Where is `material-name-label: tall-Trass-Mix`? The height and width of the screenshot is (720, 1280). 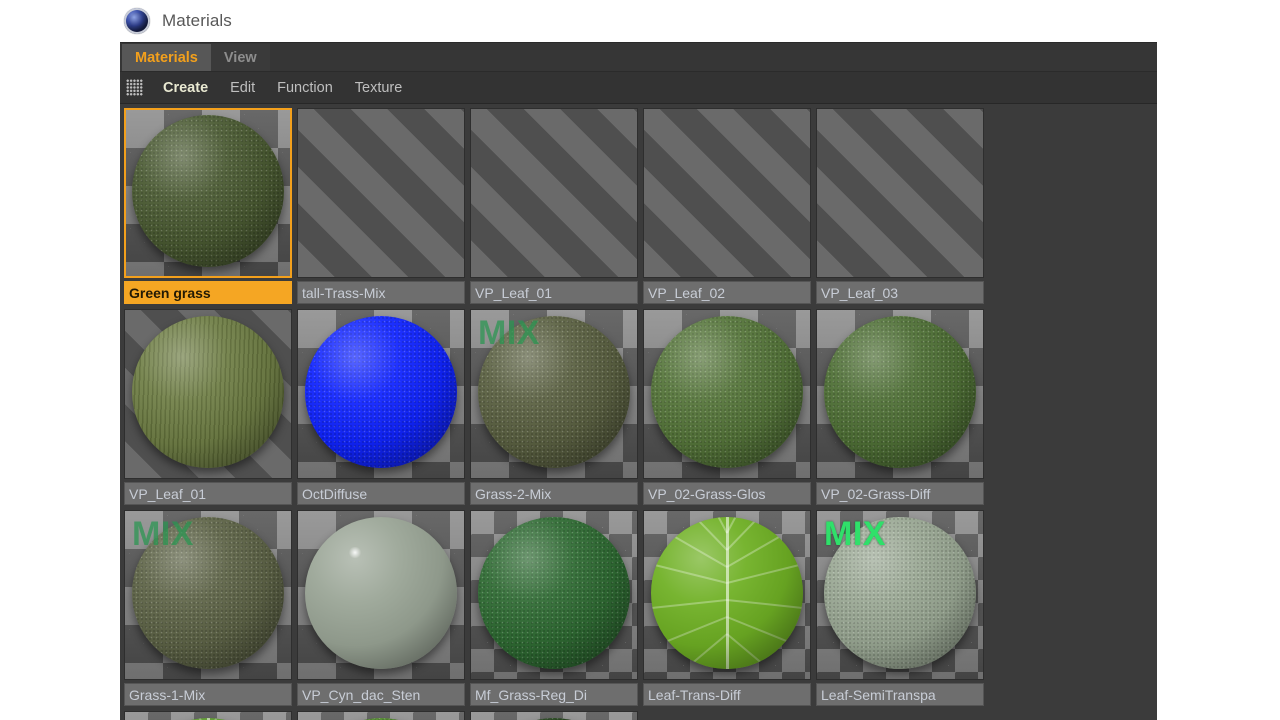 material-name-label: tall-Trass-Mix is located at coordinates (381, 292).